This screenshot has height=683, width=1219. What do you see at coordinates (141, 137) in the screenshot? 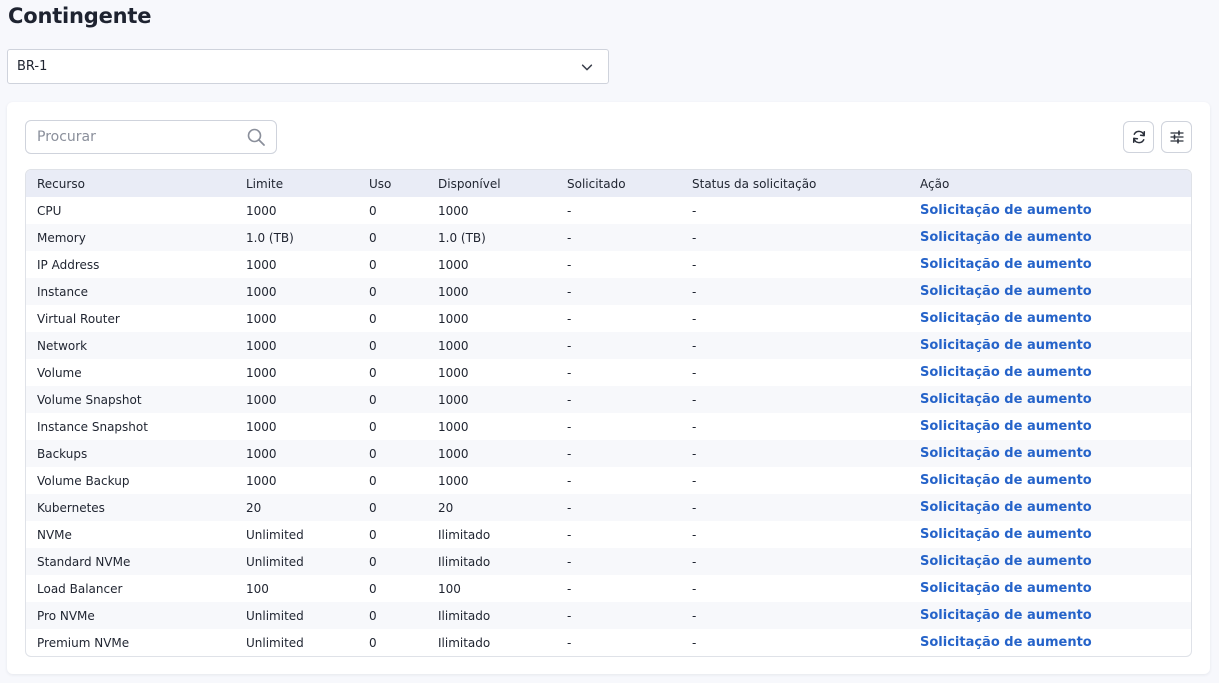
I see `search-input` at bounding box center [141, 137].